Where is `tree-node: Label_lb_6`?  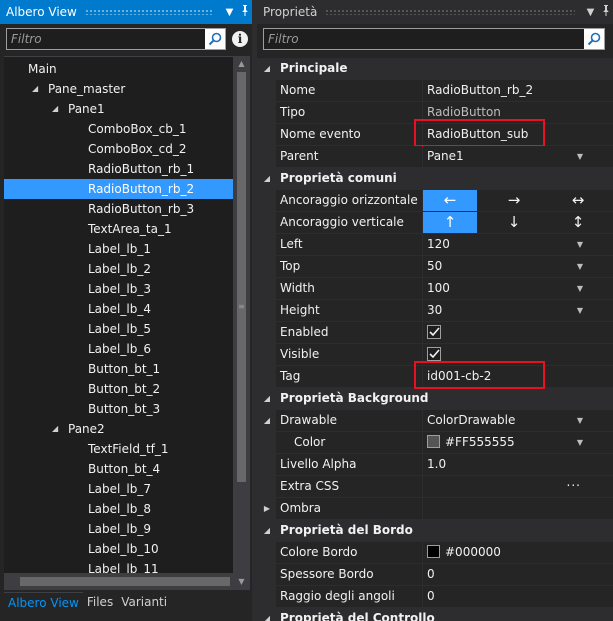
tree-node: Label_lb_6 is located at coordinates (118, 349).